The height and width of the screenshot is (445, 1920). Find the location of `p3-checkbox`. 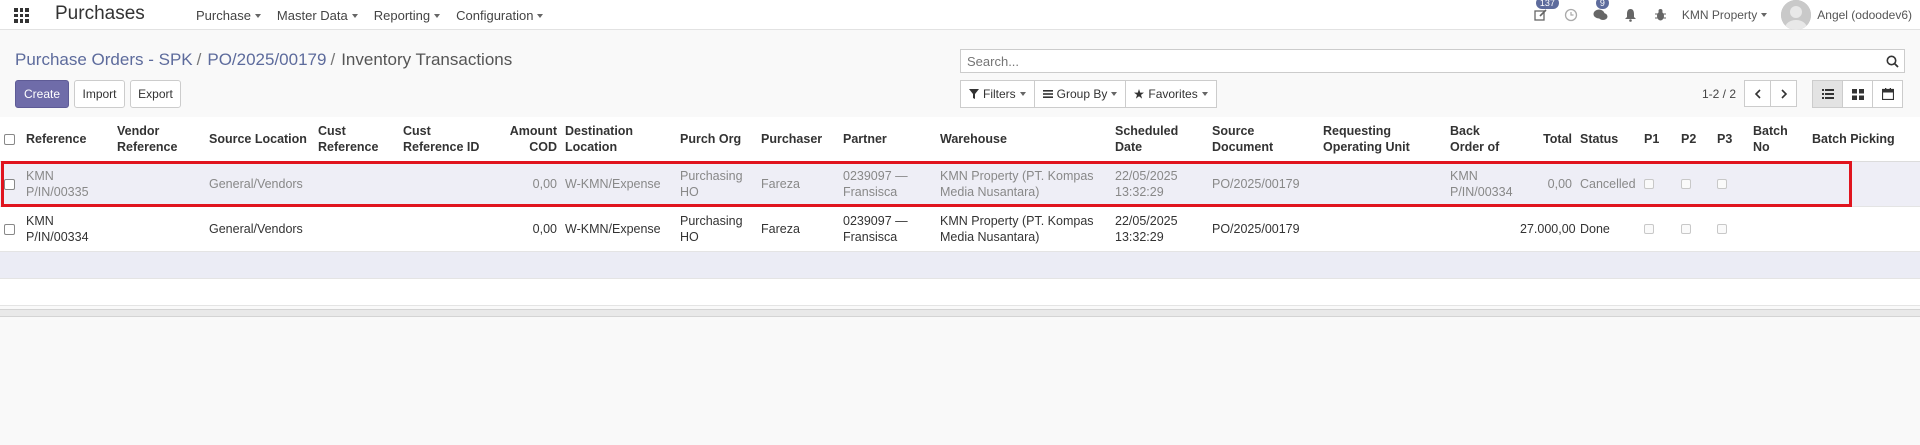

p3-checkbox is located at coordinates (1722, 184).